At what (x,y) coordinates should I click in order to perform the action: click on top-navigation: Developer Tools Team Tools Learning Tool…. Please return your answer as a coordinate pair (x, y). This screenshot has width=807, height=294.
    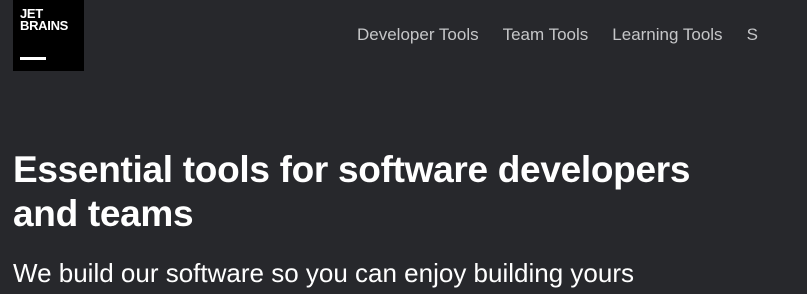
    Looking at the image, I should click on (569, 35).